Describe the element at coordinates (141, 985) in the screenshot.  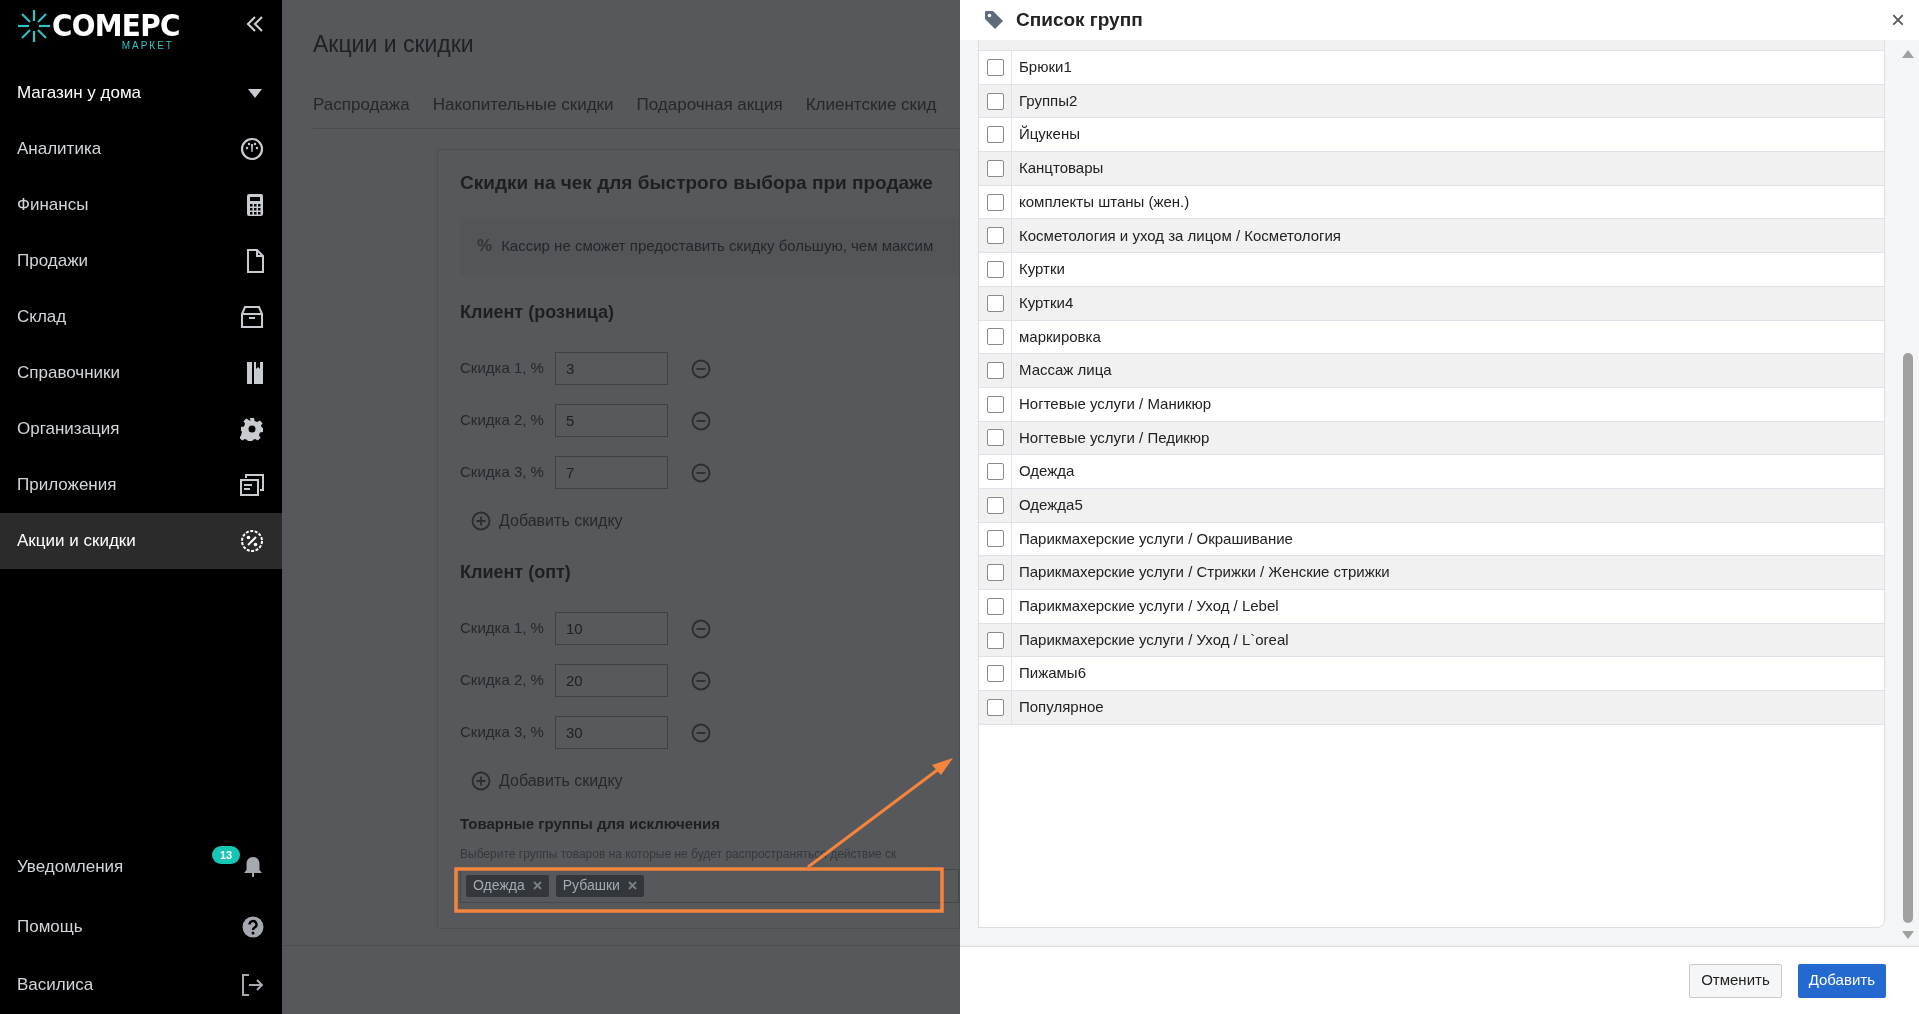
I see `sidebar-item: Василиса` at that location.